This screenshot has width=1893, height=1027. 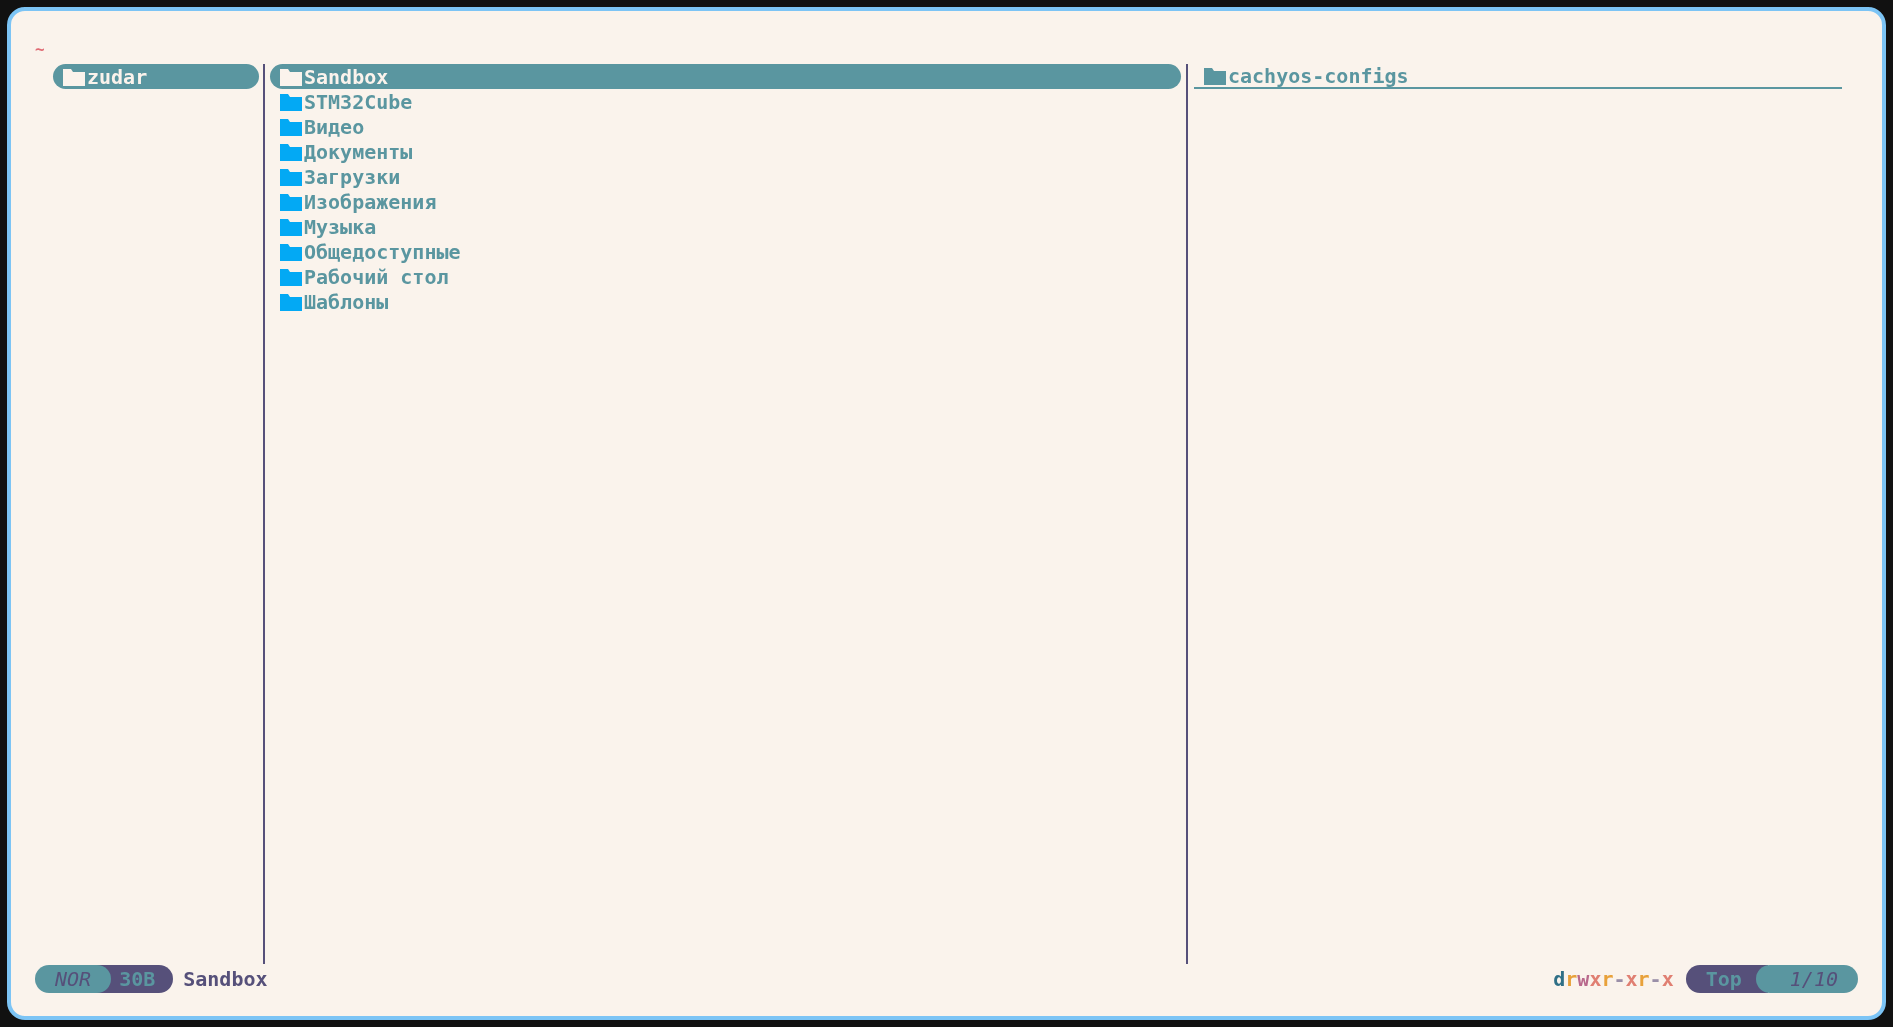 I want to click on permissions-text: drwxr-xr-x, so click(x=1613, y=979).